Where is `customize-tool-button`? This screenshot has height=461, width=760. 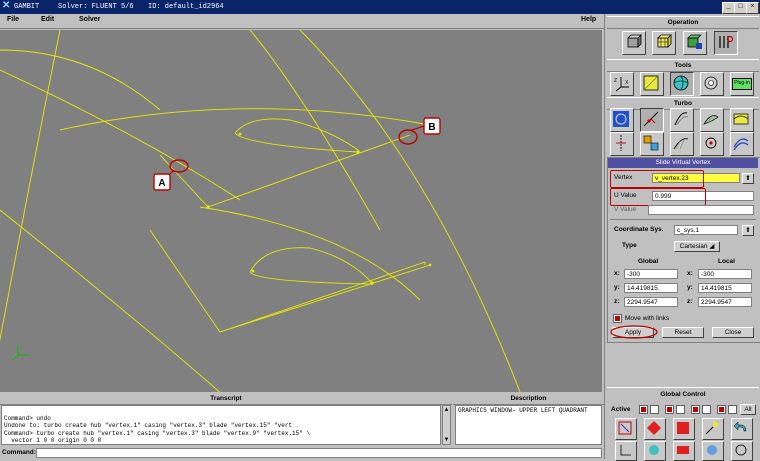 customize-tool-button is located at coordinates (712, 84).